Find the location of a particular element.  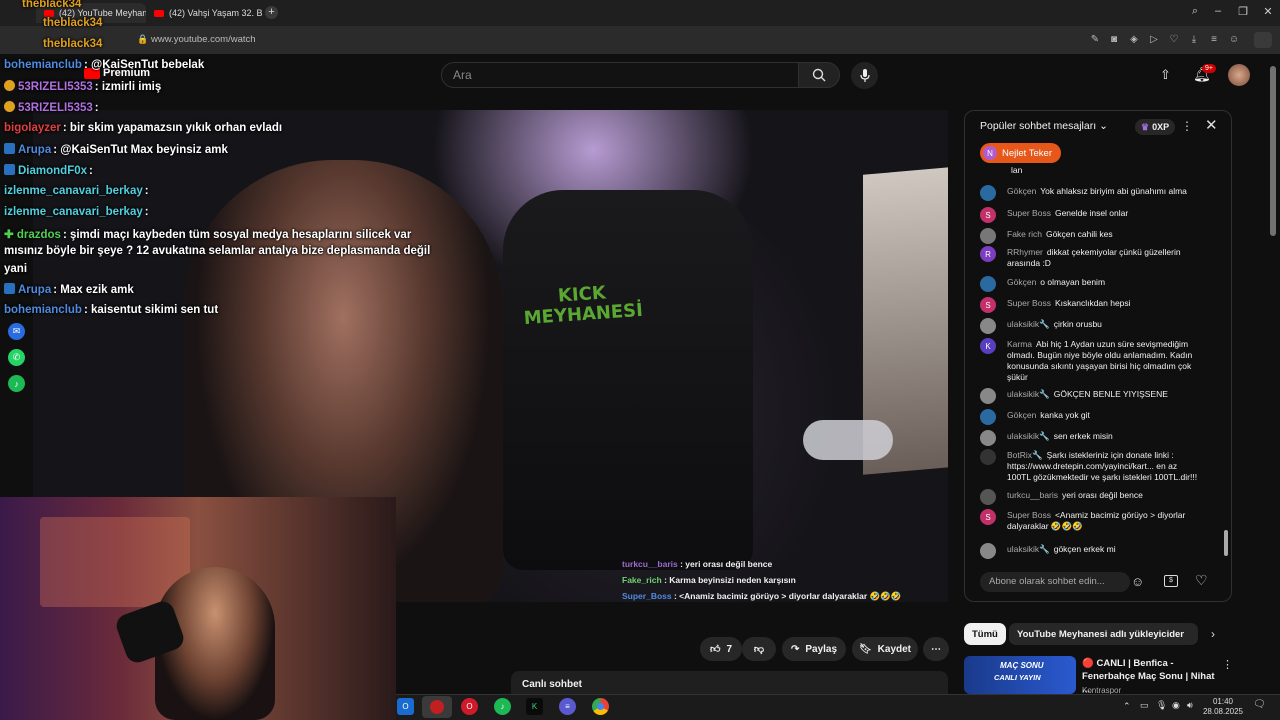

thumbs-down-icon: 👎︎ is located at coordinates (759, 649).